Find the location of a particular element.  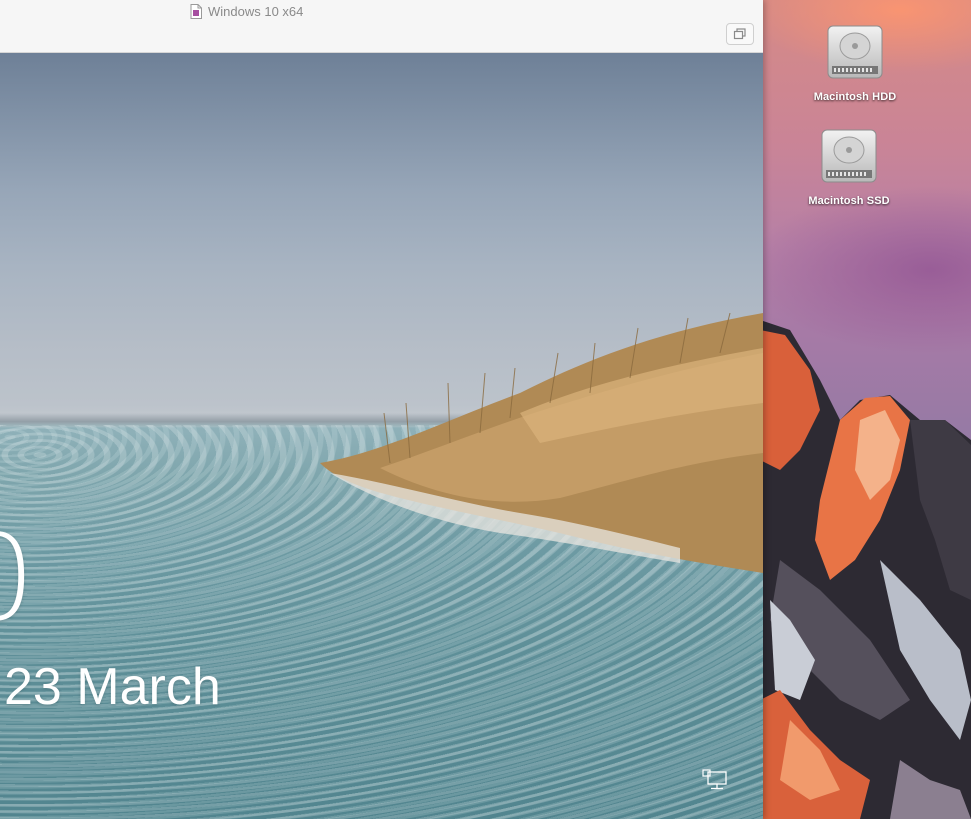

window-title-group: Windows 10 x64 is located at coordinates (246, 11).